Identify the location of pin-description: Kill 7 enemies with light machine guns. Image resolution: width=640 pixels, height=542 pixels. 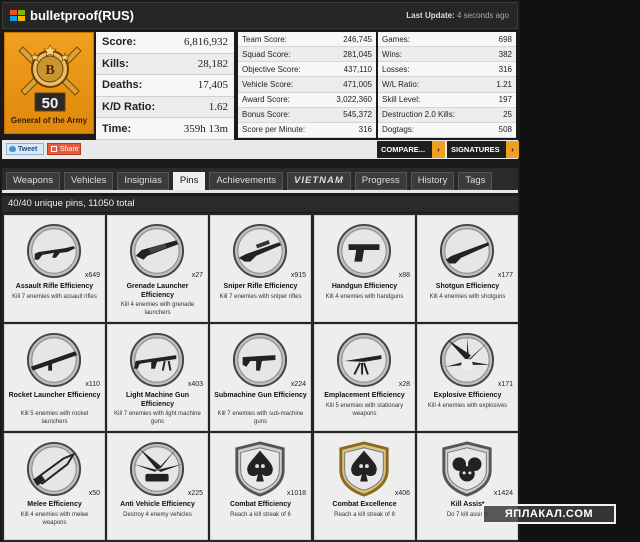
(157, 418).